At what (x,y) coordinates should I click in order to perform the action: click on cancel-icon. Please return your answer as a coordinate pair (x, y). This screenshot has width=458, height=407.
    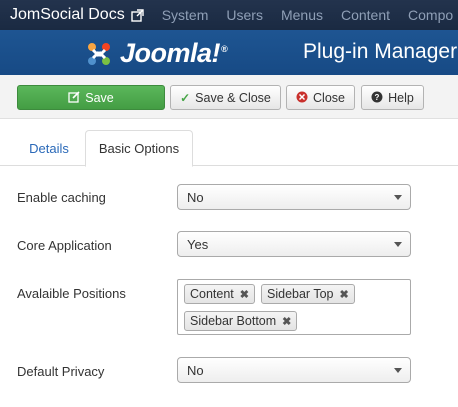
    Looking at the image, I should click on (302, 98).